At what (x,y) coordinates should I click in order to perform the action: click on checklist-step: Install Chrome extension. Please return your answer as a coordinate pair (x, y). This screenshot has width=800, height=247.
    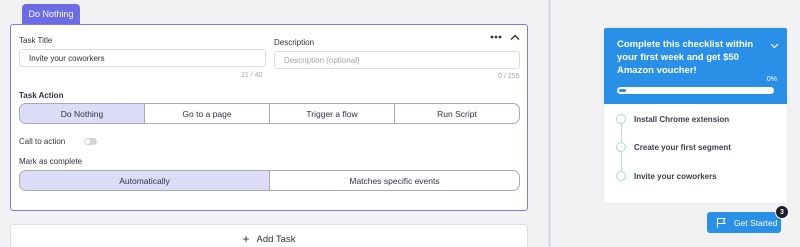
    Looking at the image, I should click on (672, 119).